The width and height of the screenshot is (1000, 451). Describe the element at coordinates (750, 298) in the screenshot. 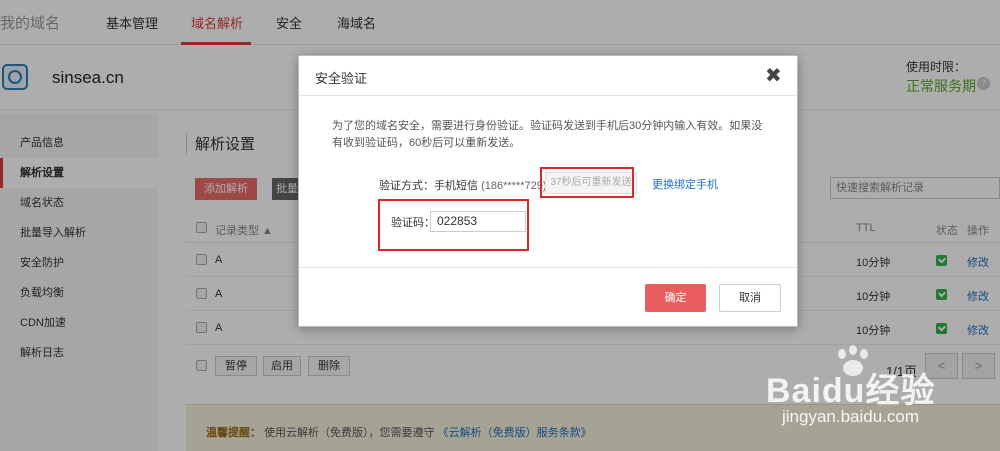

I see `cancel-button: 取消` at that location.